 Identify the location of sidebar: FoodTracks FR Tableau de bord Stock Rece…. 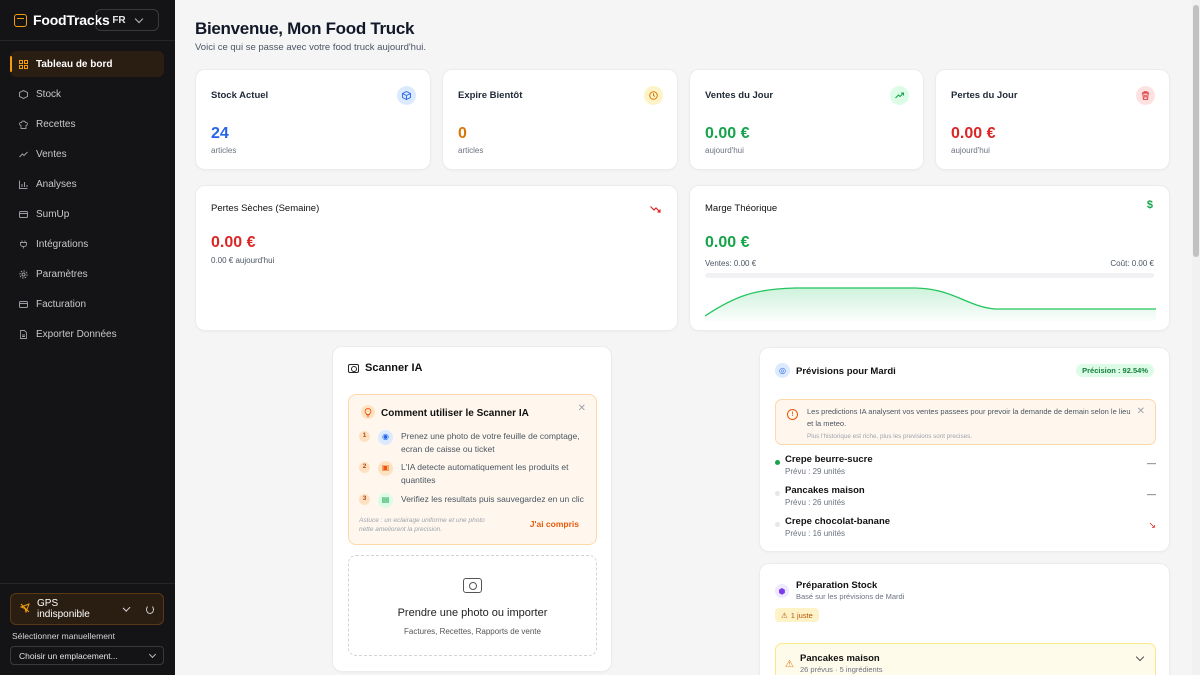
(87, 337).